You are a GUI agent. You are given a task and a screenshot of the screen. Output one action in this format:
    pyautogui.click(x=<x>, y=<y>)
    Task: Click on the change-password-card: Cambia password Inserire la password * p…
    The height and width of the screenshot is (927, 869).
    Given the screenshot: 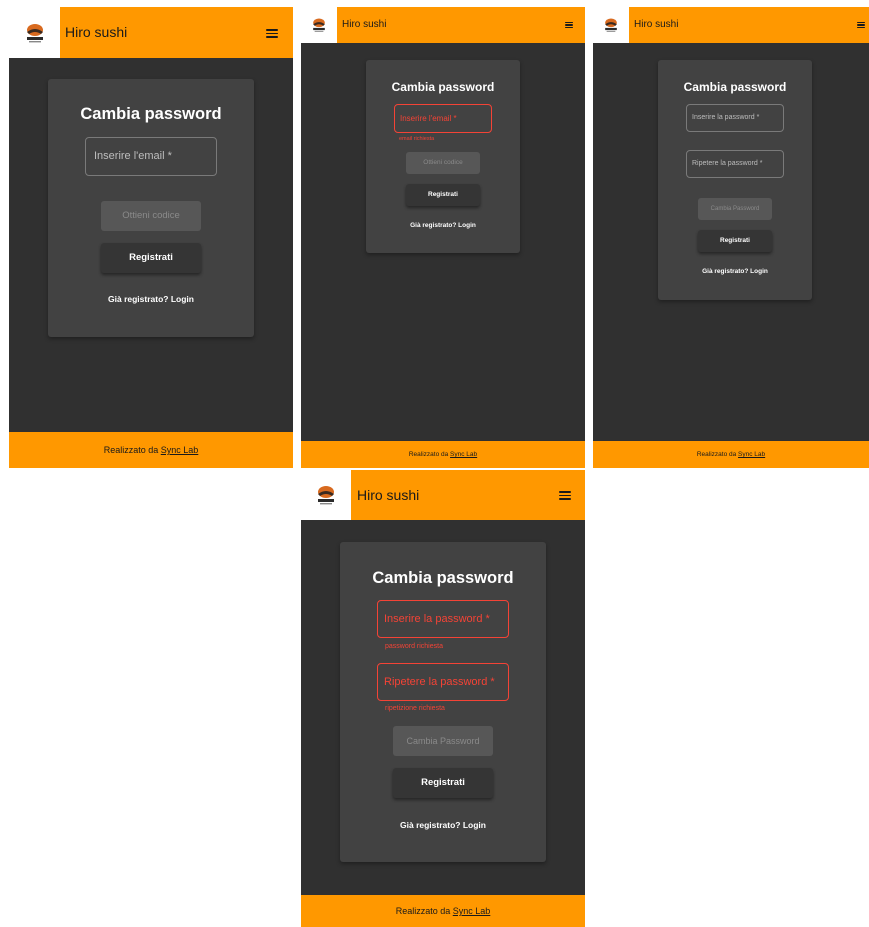 What is the action you would take?
    pyautogui.click(x=443, y=702)
    